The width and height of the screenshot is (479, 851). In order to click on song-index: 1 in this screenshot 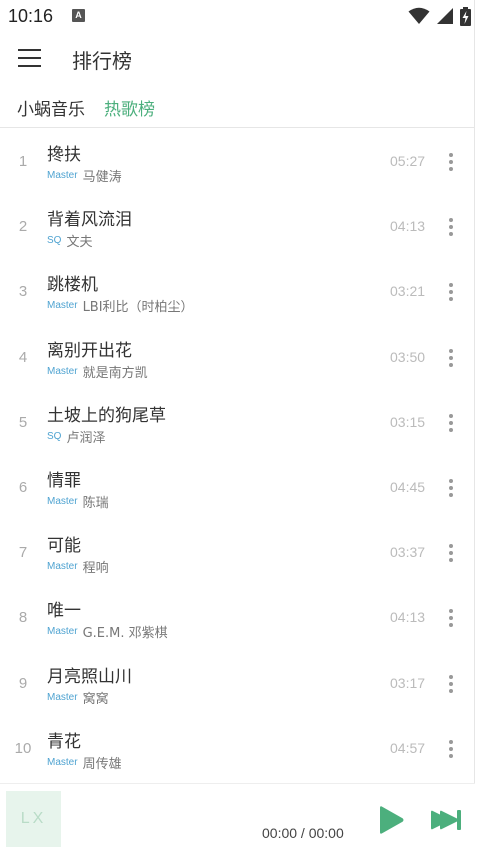, I will do `click(23, 161)`.